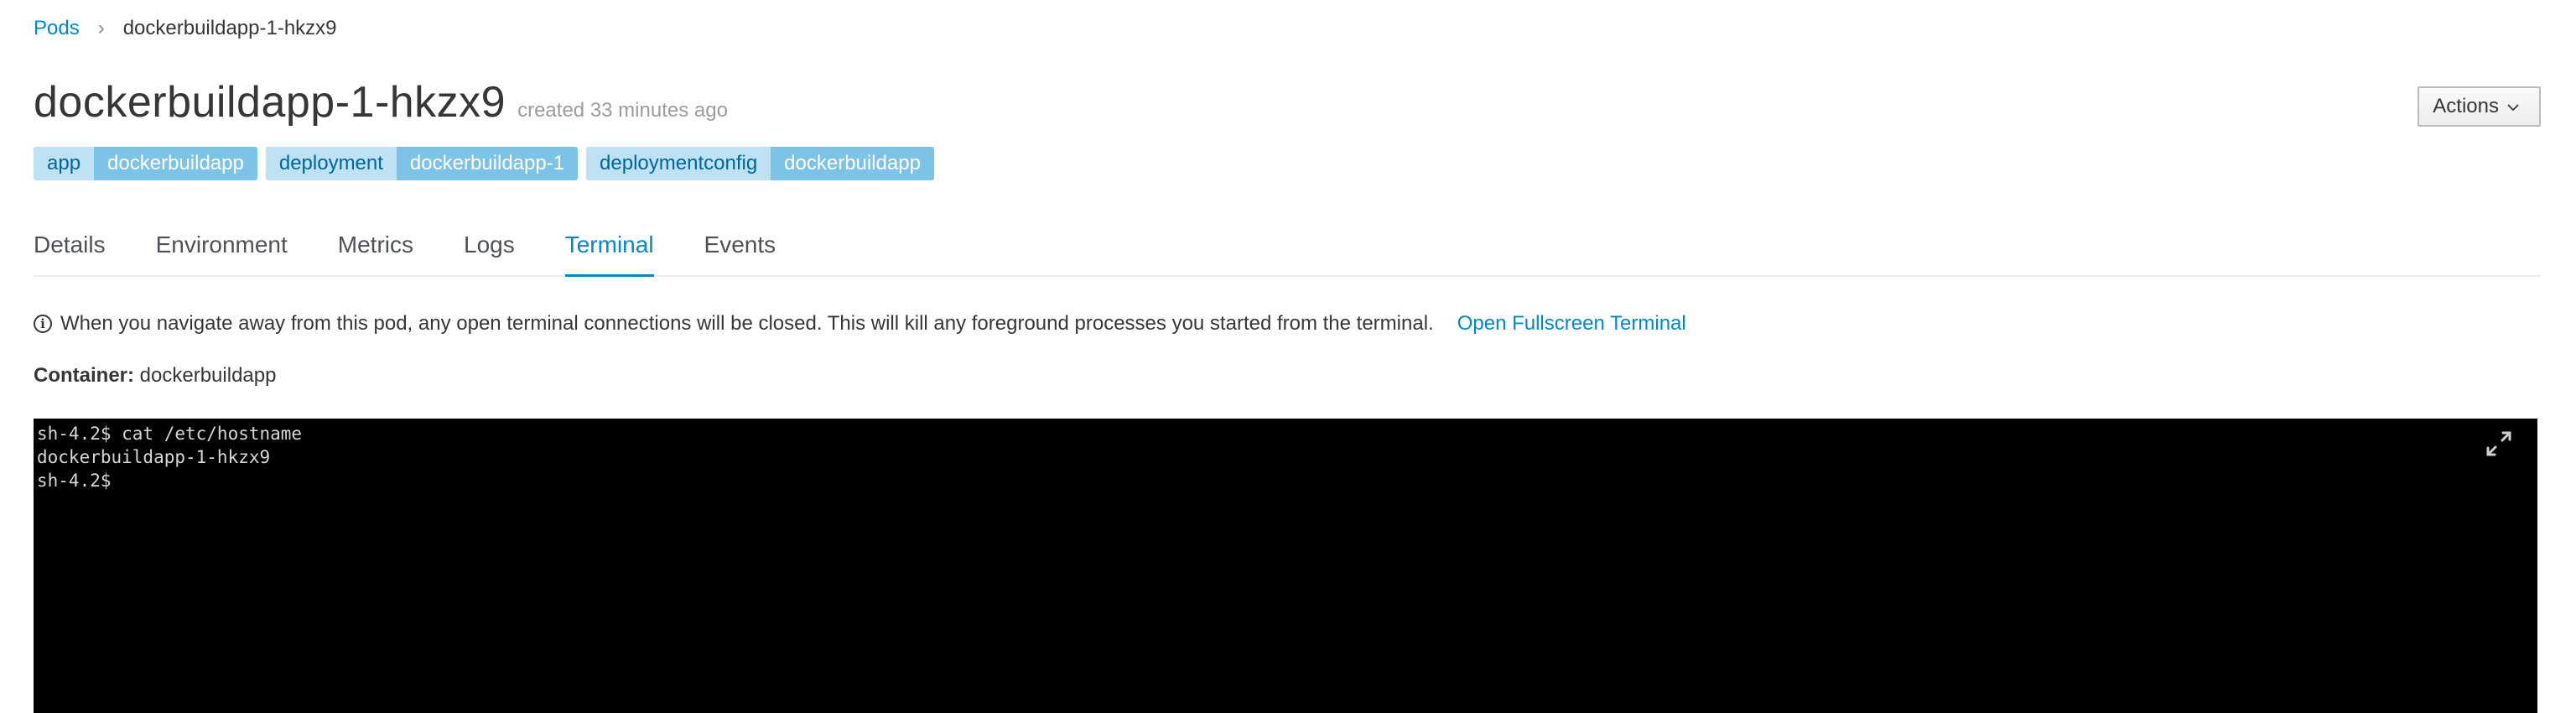 Image resolution: width=2576 pixels, height=713 pixels. I want to click on page-title: dockerbuildapp-1-hkzx9, so click(270, 103).